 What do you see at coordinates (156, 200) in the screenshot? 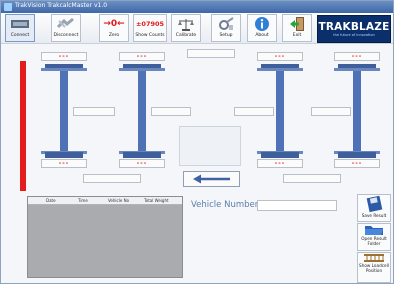
I see `col-total-weight: Total Weight` at bounding box center [156, 200].